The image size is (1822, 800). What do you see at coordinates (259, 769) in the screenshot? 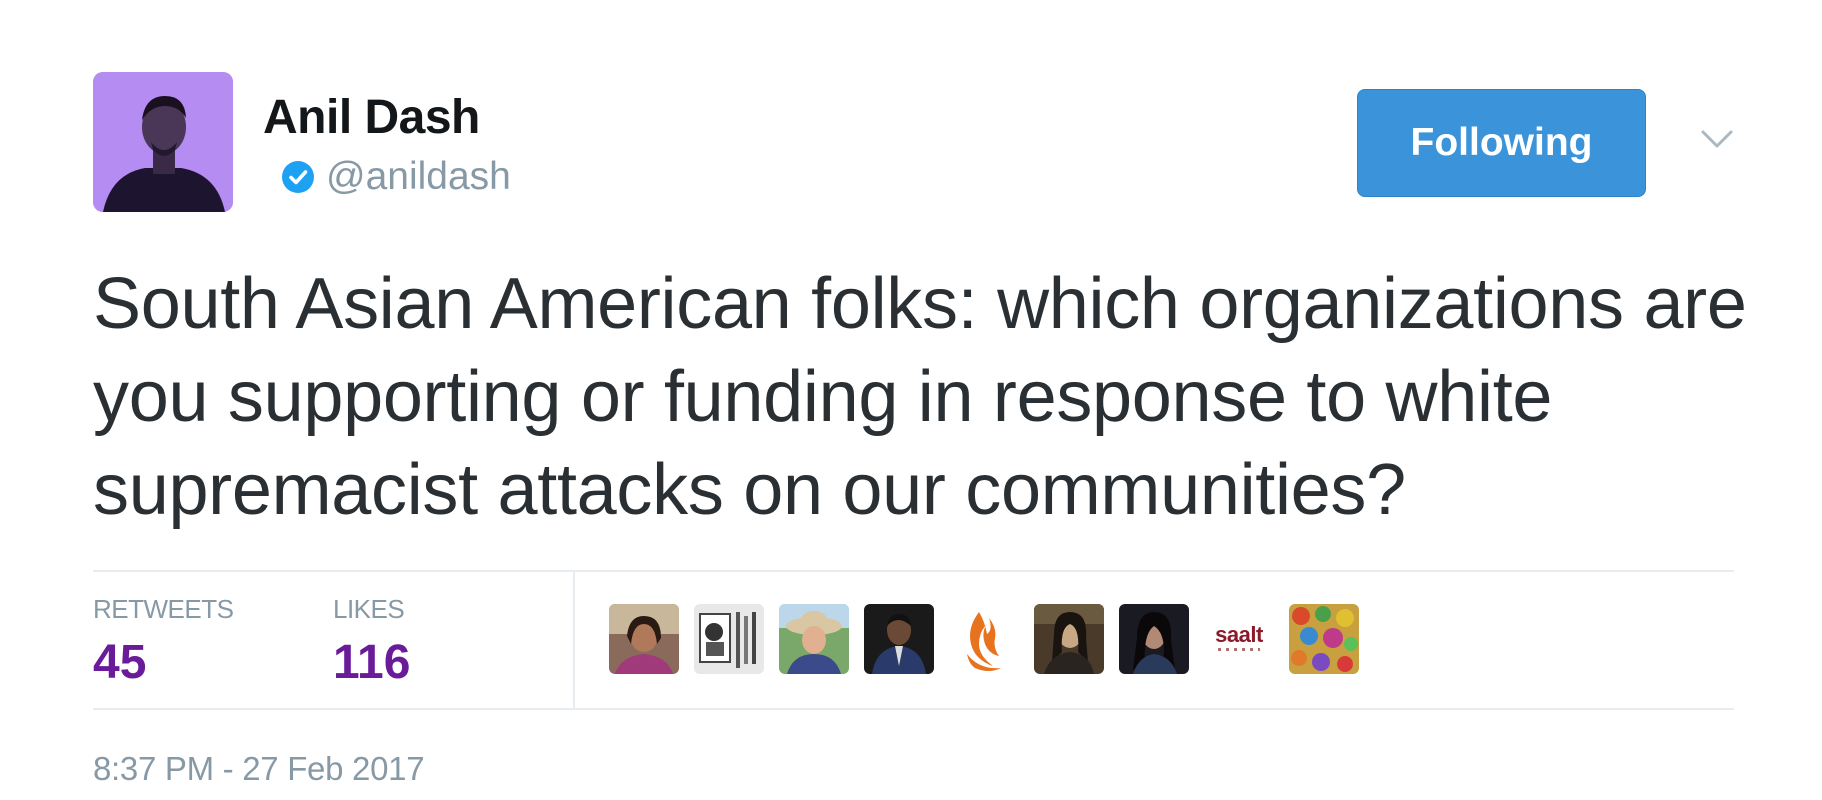
I see `tweet-timestamp: 8:37 PM - 27 Feb 2017` at bounding box center [259, 769].